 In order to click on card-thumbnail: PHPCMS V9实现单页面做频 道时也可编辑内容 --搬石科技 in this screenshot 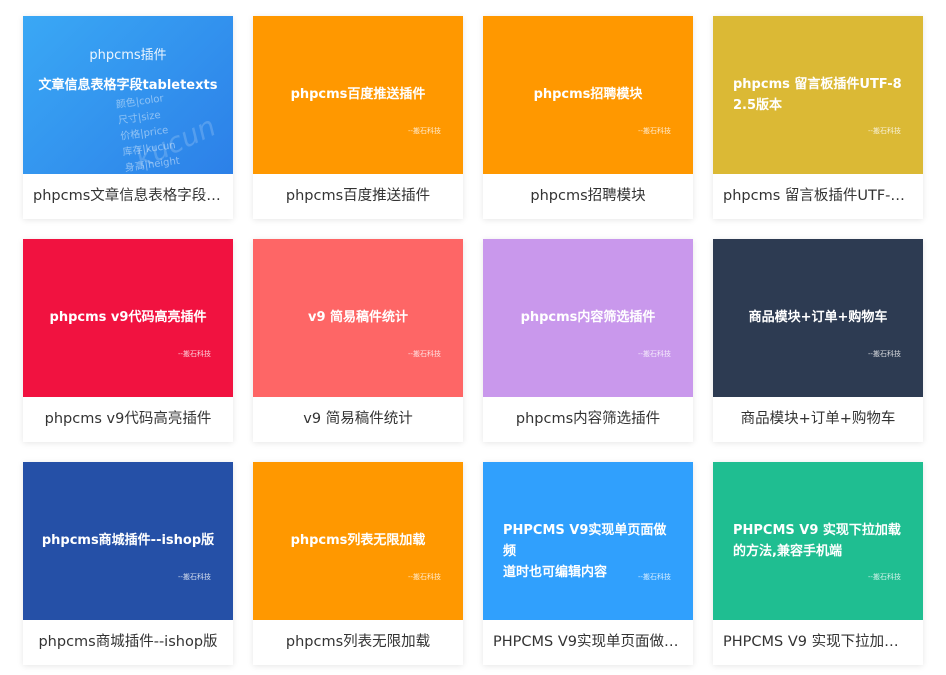, I will do `click(588, 541)`.